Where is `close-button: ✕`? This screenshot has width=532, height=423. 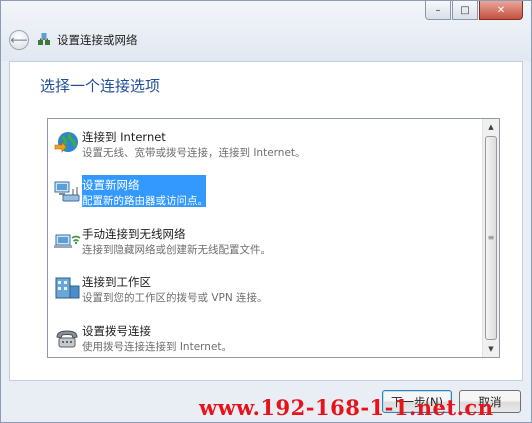 close-button: ✕ is located at coordinates (501, 10).